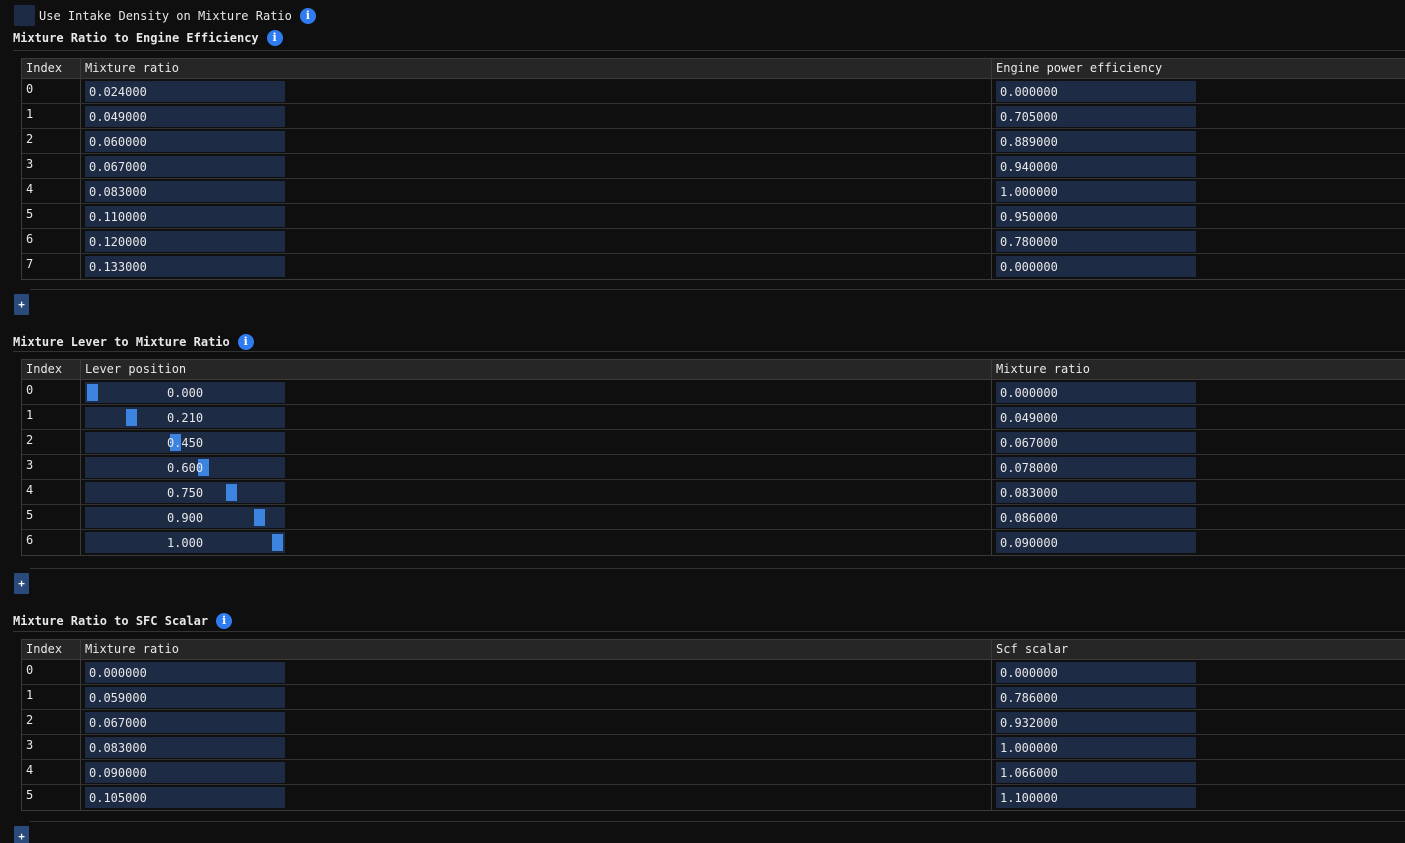 The height and width of the screenshot is (843, 1405). I want to click on output-value-field: 0.940000, so click(1096, 166).